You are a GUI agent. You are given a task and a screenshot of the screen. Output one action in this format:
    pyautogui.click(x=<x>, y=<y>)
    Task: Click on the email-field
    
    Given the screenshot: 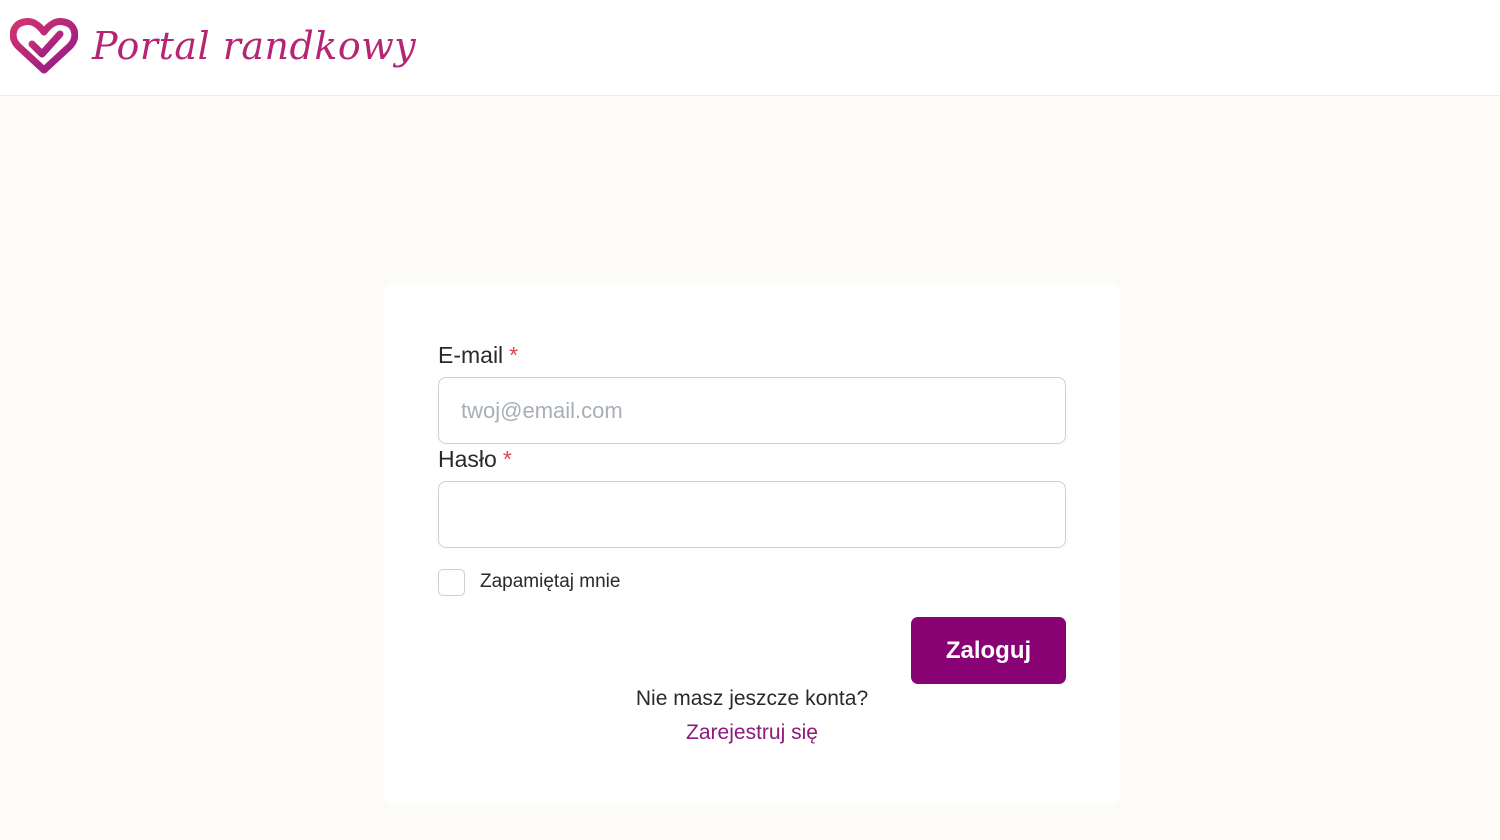 What is the action you would take?
    pyautogui.click(x=752, y=410)
    